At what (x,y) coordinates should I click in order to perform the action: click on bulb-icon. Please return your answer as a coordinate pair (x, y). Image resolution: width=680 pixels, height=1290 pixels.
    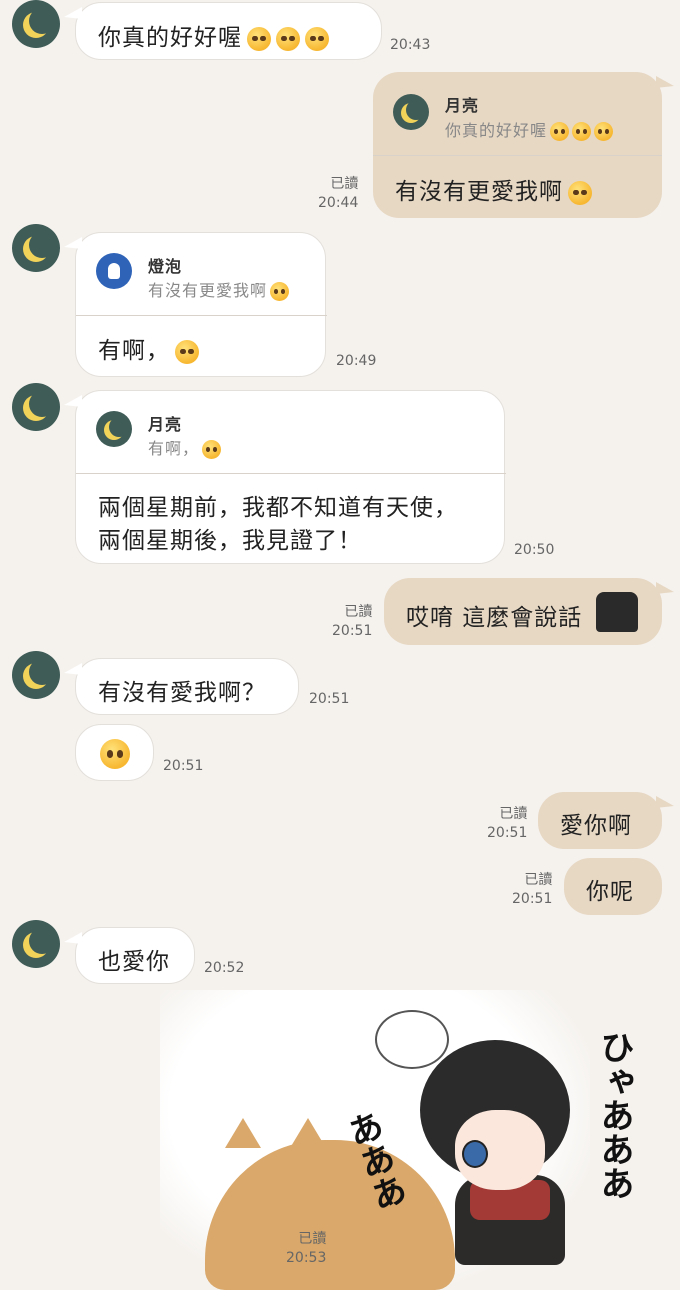
    Looking at the image, I should click on (114, 271).